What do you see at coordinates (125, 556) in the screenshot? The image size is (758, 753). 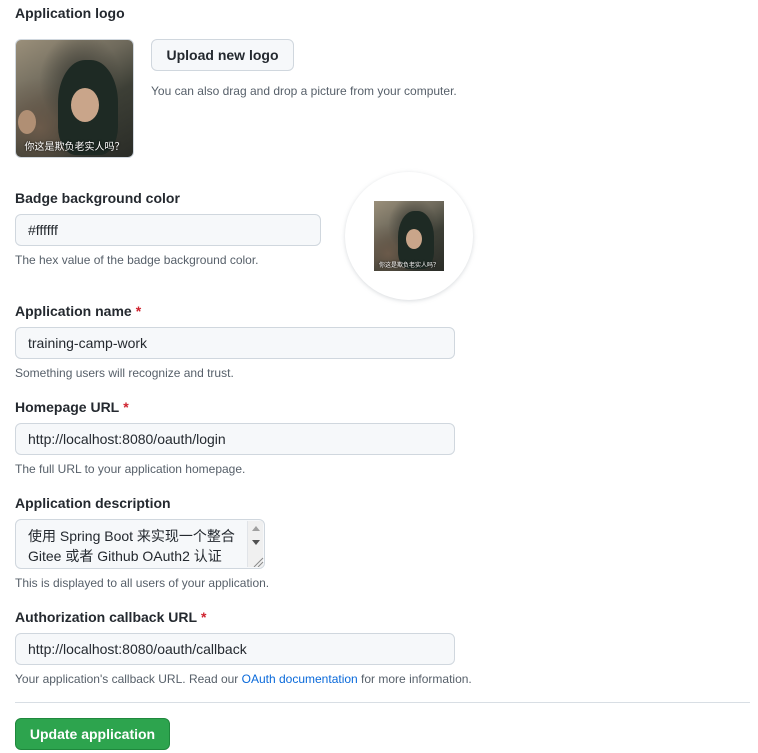 I see `description-line-2: Gitee 或者 Github OAuth2 认证` at bounding box center [125, 556].